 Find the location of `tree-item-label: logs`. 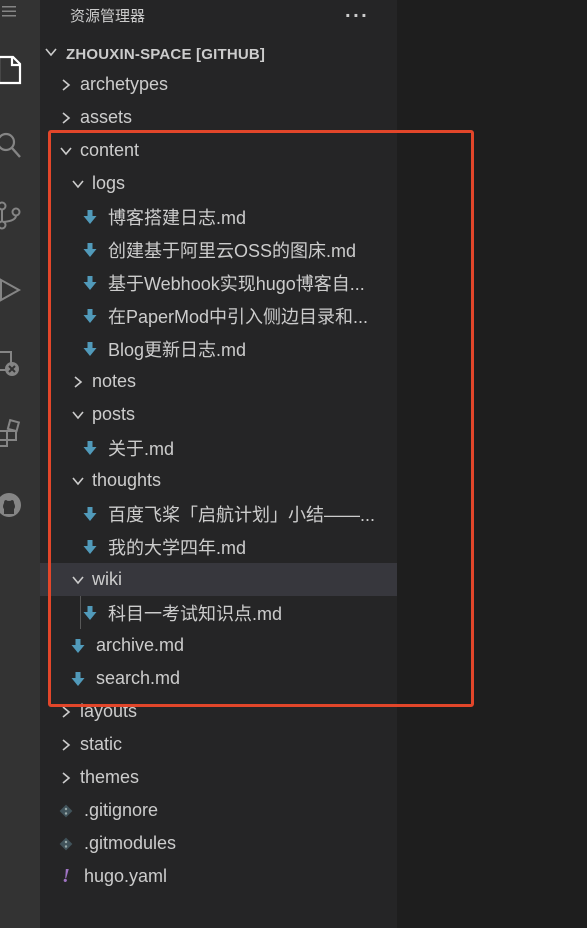

tree-item-label: logs is located at coordinates (109, 183).